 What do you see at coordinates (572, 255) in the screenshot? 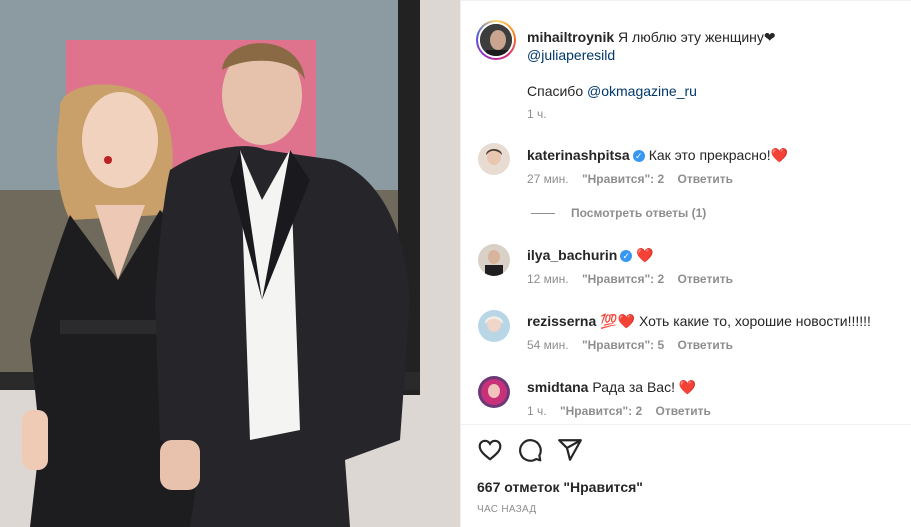
I see `comment-username: ilya_bachurin` at bounding box center [572, 255].